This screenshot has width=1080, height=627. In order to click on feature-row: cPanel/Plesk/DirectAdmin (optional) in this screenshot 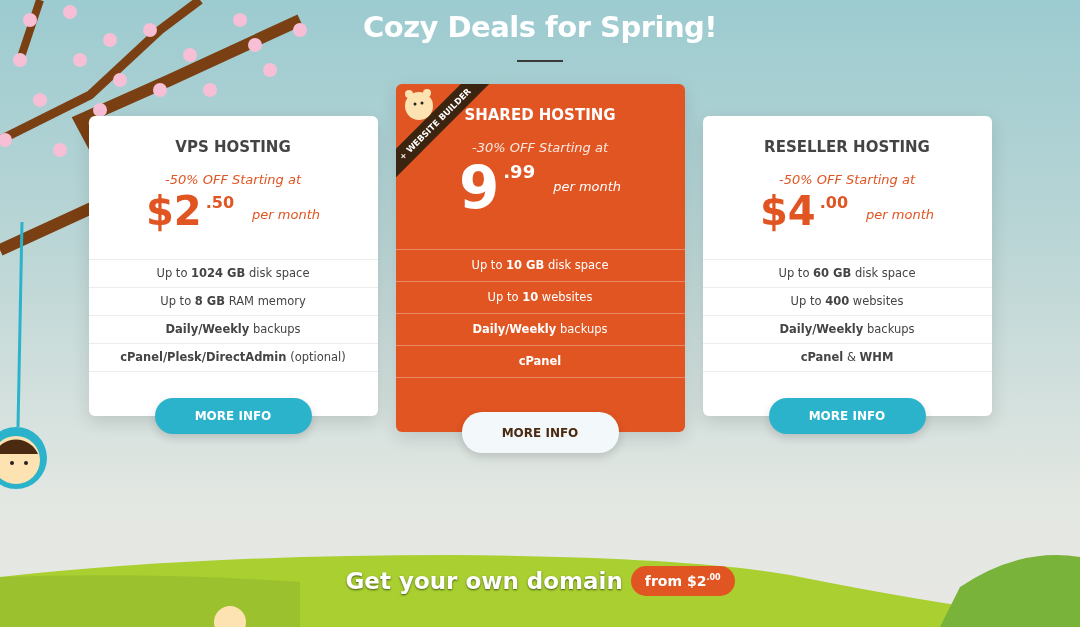, I will do `click(233, 358)`.